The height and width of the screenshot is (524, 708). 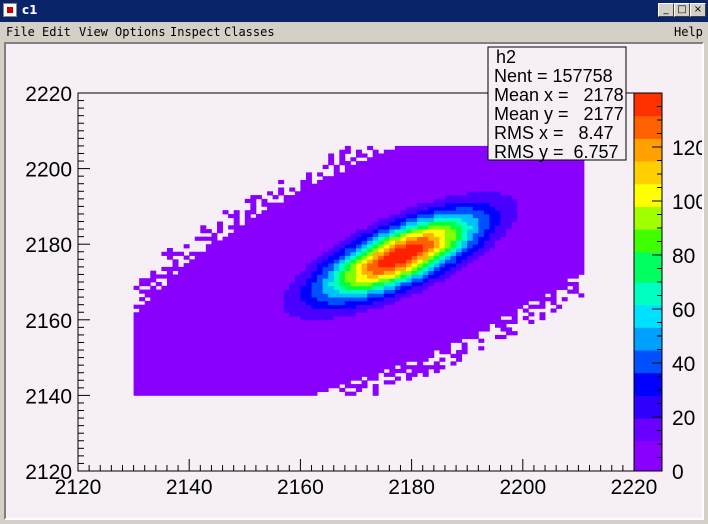 I want to click on maximize-button: □, so click(x=682, y=10).